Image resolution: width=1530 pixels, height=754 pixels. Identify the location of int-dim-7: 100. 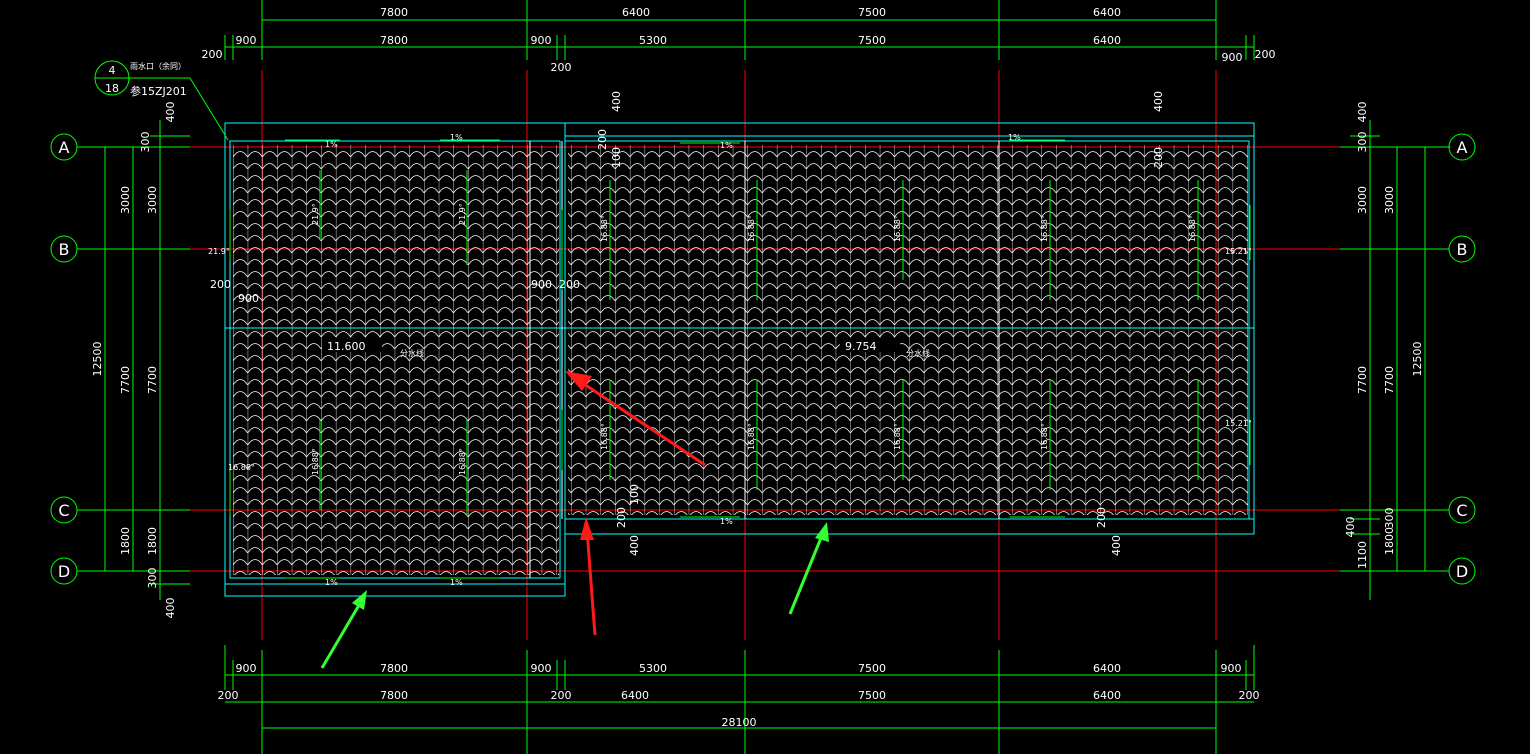
(616, 157).